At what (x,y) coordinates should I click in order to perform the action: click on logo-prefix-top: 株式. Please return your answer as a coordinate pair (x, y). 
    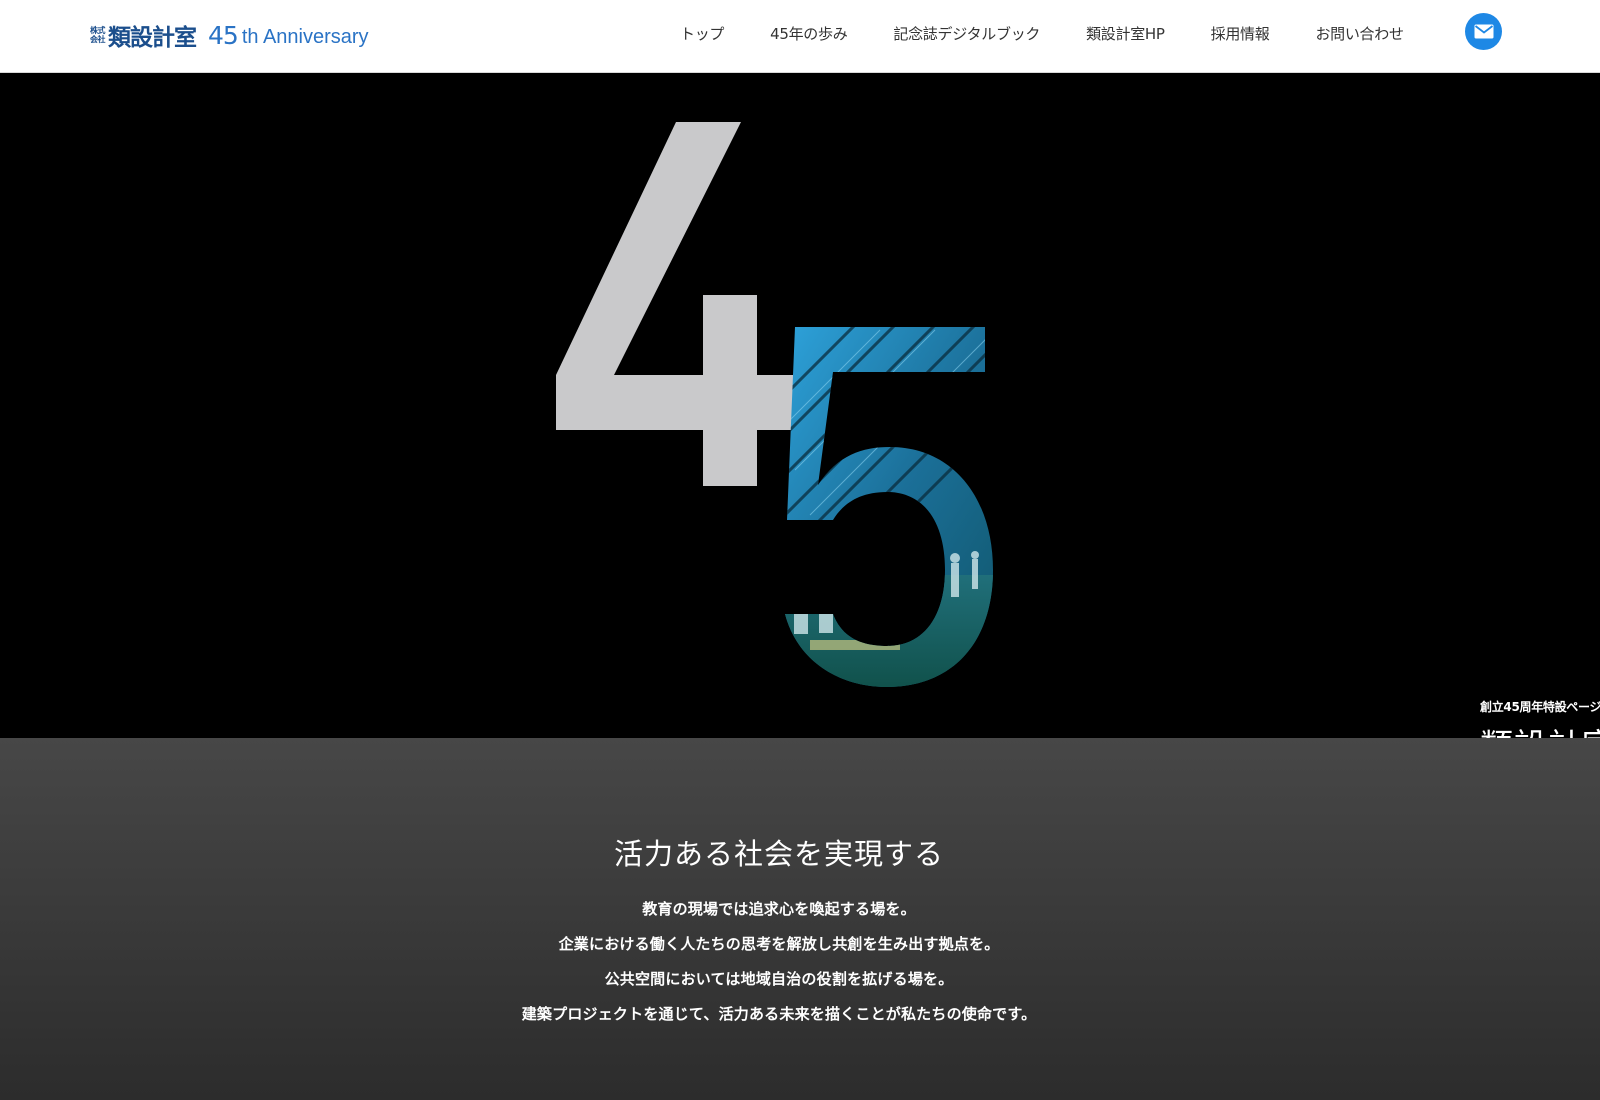
    Looking at the image, I should click on (98, 30).